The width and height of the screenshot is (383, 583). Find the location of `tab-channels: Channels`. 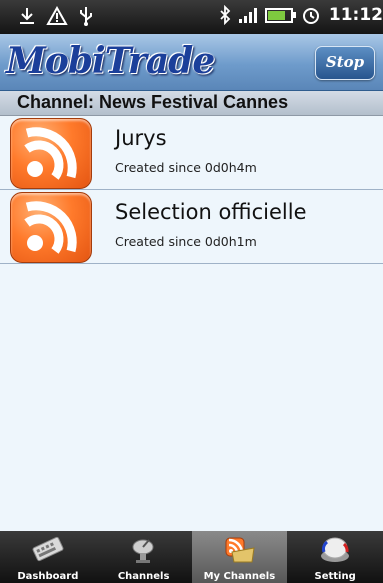

tab-channels: Channels is located at coordinates (144, 557).